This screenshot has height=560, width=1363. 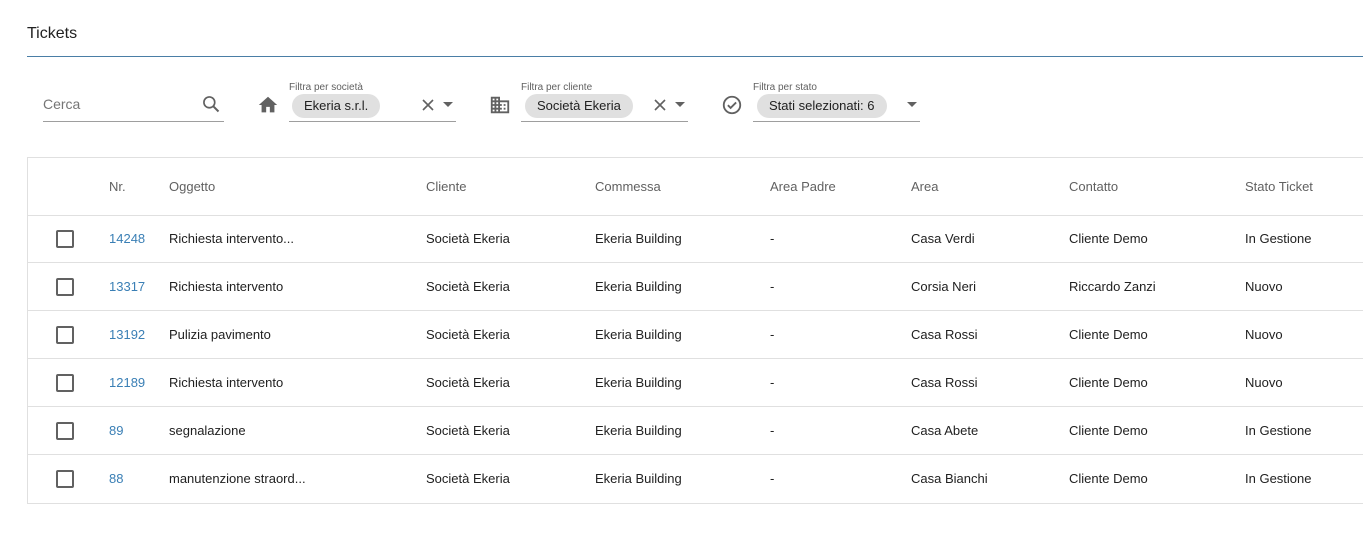 I want to click on column-header-commessa: Commessa, so click(x=628, y=186).